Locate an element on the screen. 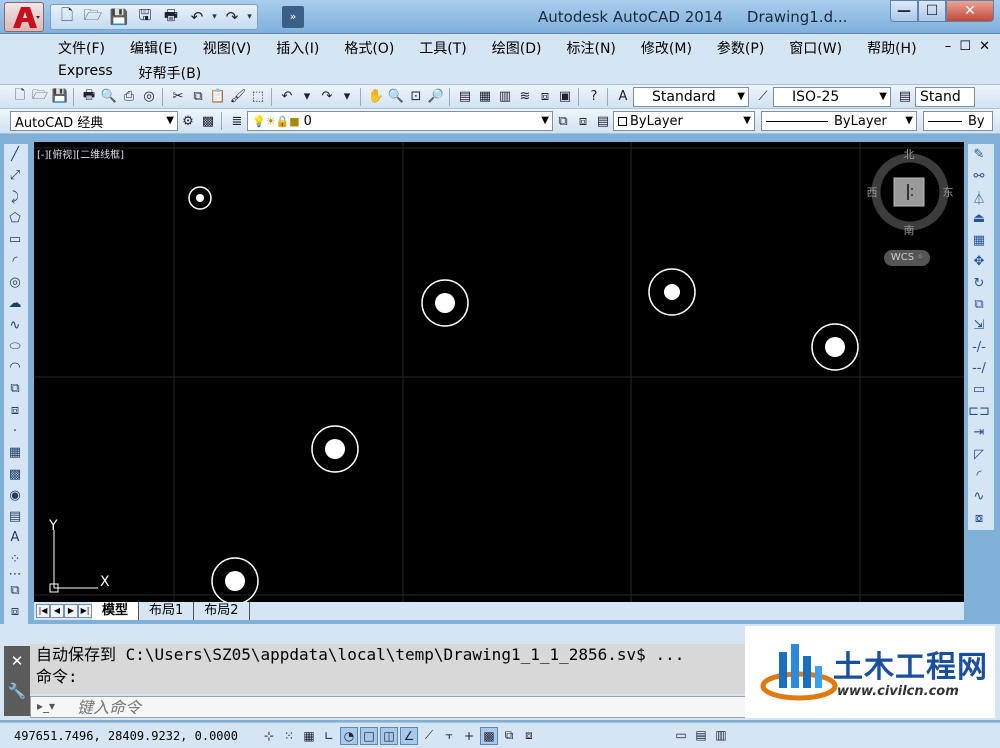 This screenshot has width=1000, height=748. 3d-object-snap-icon: ◫ is located at coordinates (389, 735).